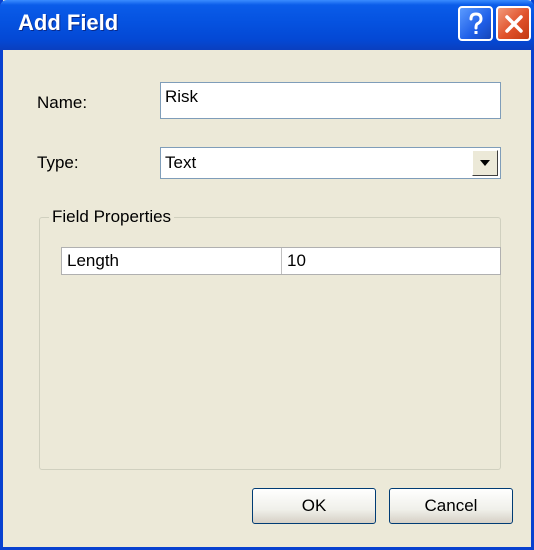 Image resolution: width=534 pixels, height=550 pixels. What do you see at coordinates (267, 25) in the screenshot?
I see `title-bar: Add Field` at bounding box center [267, 25].